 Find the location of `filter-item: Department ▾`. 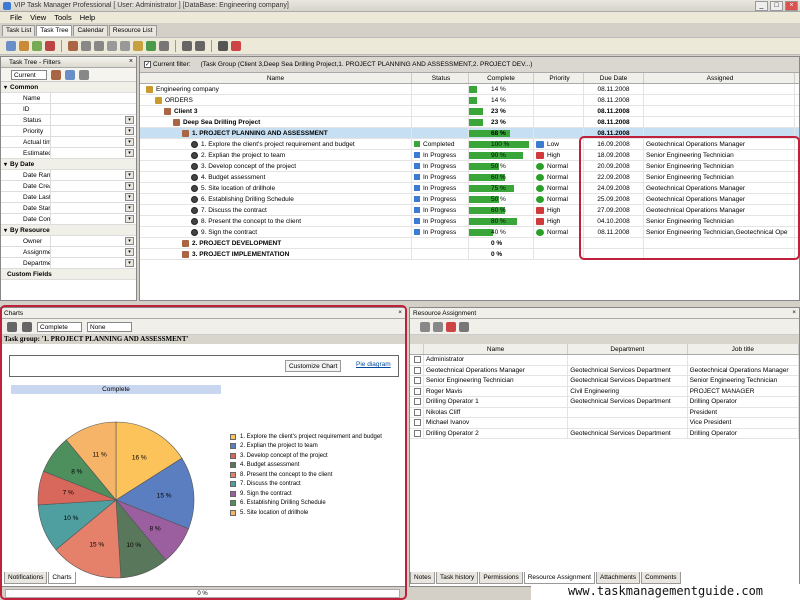

filter-item: Department ▾ is located at coordinates (68, 263).